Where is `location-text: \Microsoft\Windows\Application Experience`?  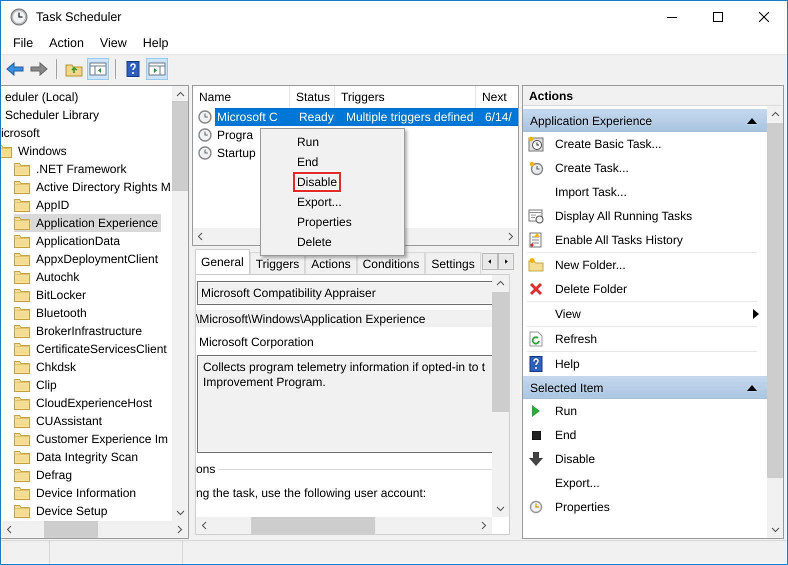
location-text: \Microsoft\Windows\Application Experience is located at coordinates (344, 318).